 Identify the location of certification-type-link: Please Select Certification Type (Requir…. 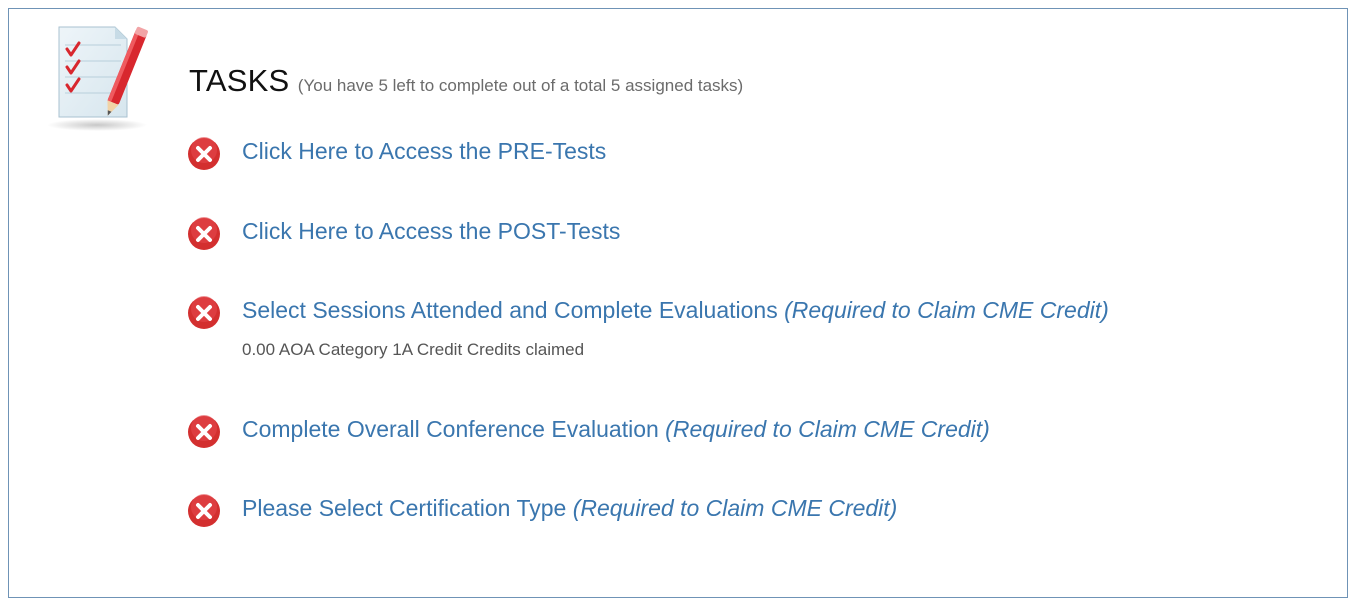
(569, 508).